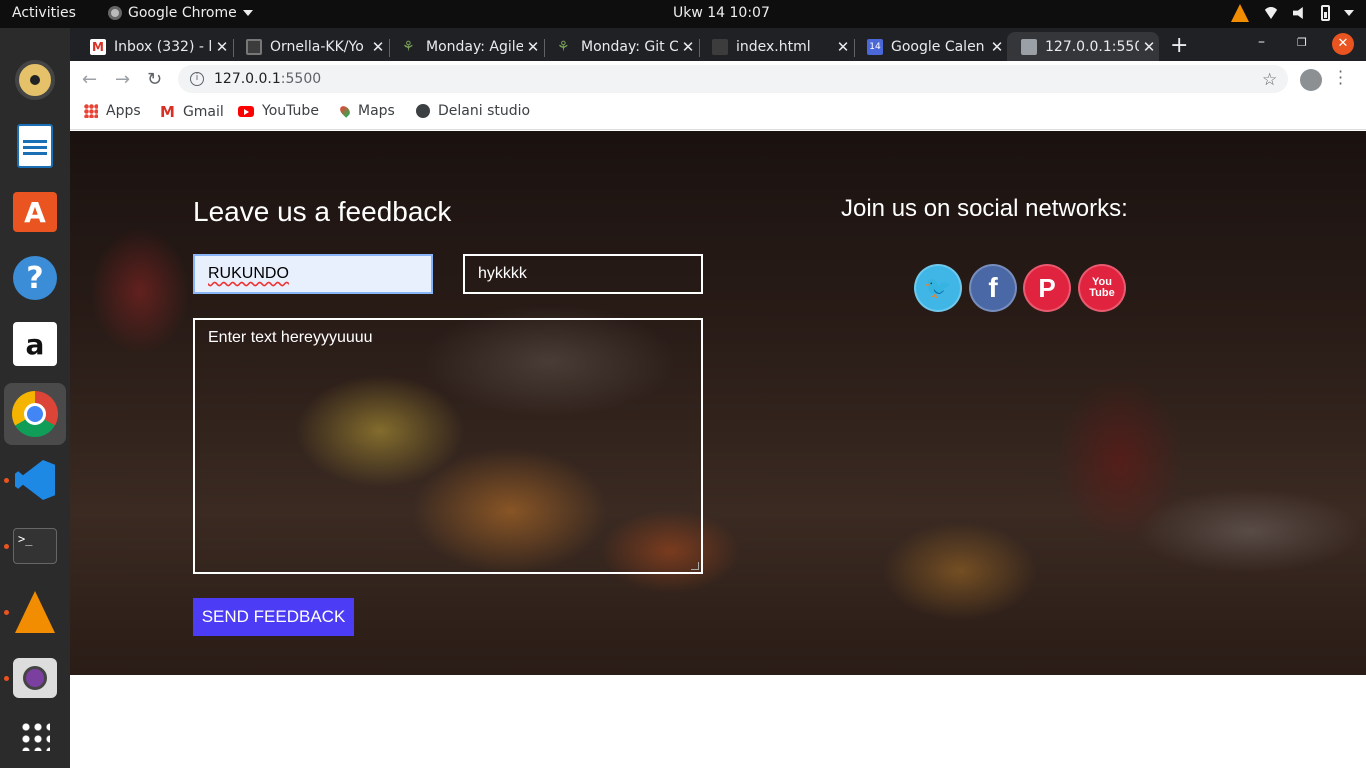 This screenshot has width=1366, height=768. What do you see at coordinates (345, 111) in the screenshot?
I see `maps-pin-icon` at bounding box center [345, 111].